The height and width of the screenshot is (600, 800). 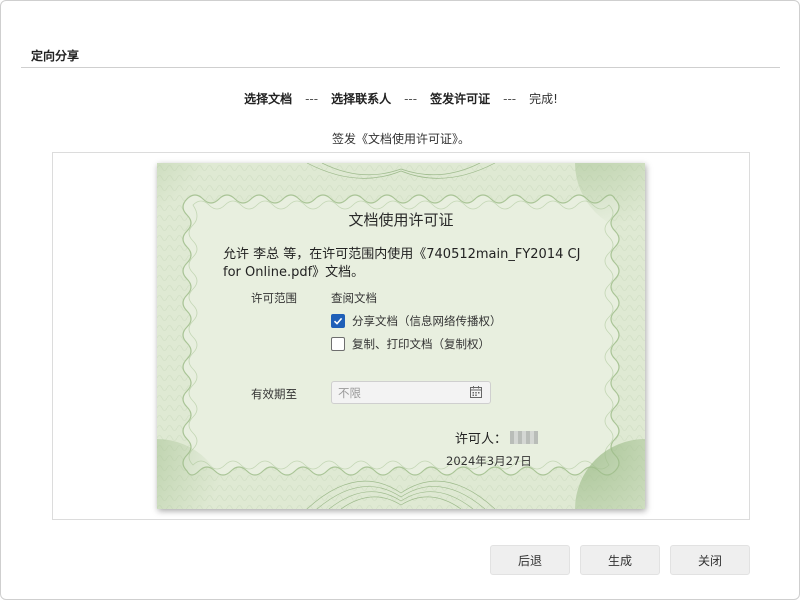 What do you see at coordinates (354, 298) in the screenshot?
I see `scope-view-document: 查阅文档` at bounding box center [354, 298].